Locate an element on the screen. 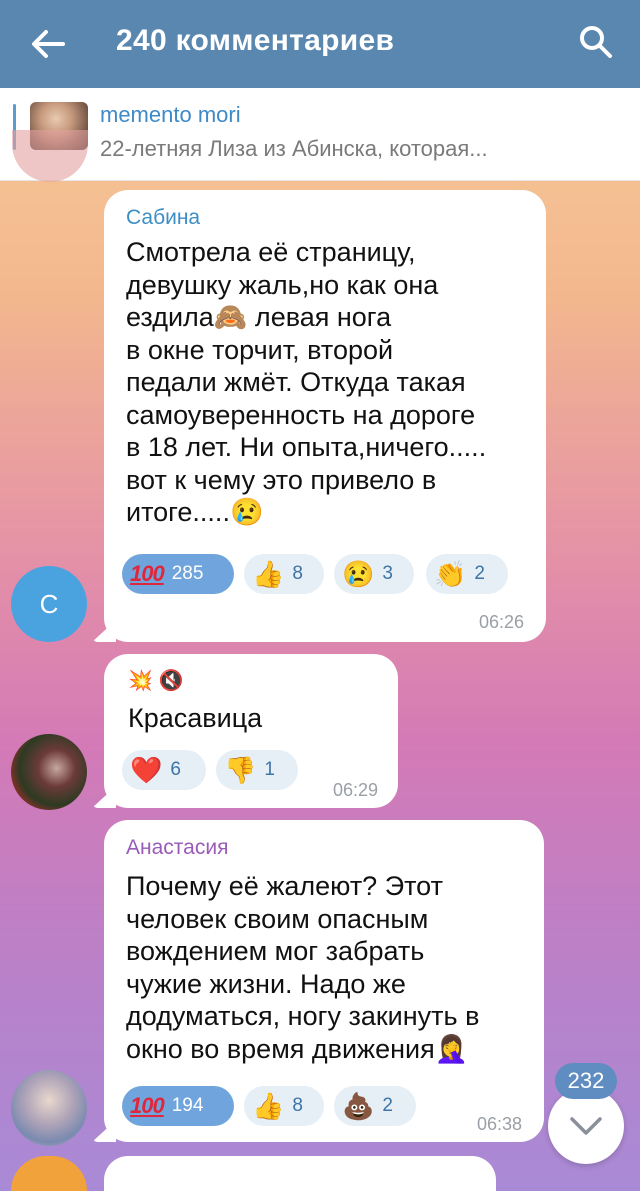  clapping-hands-icon: 👏 is located at coordinates (450, 574).